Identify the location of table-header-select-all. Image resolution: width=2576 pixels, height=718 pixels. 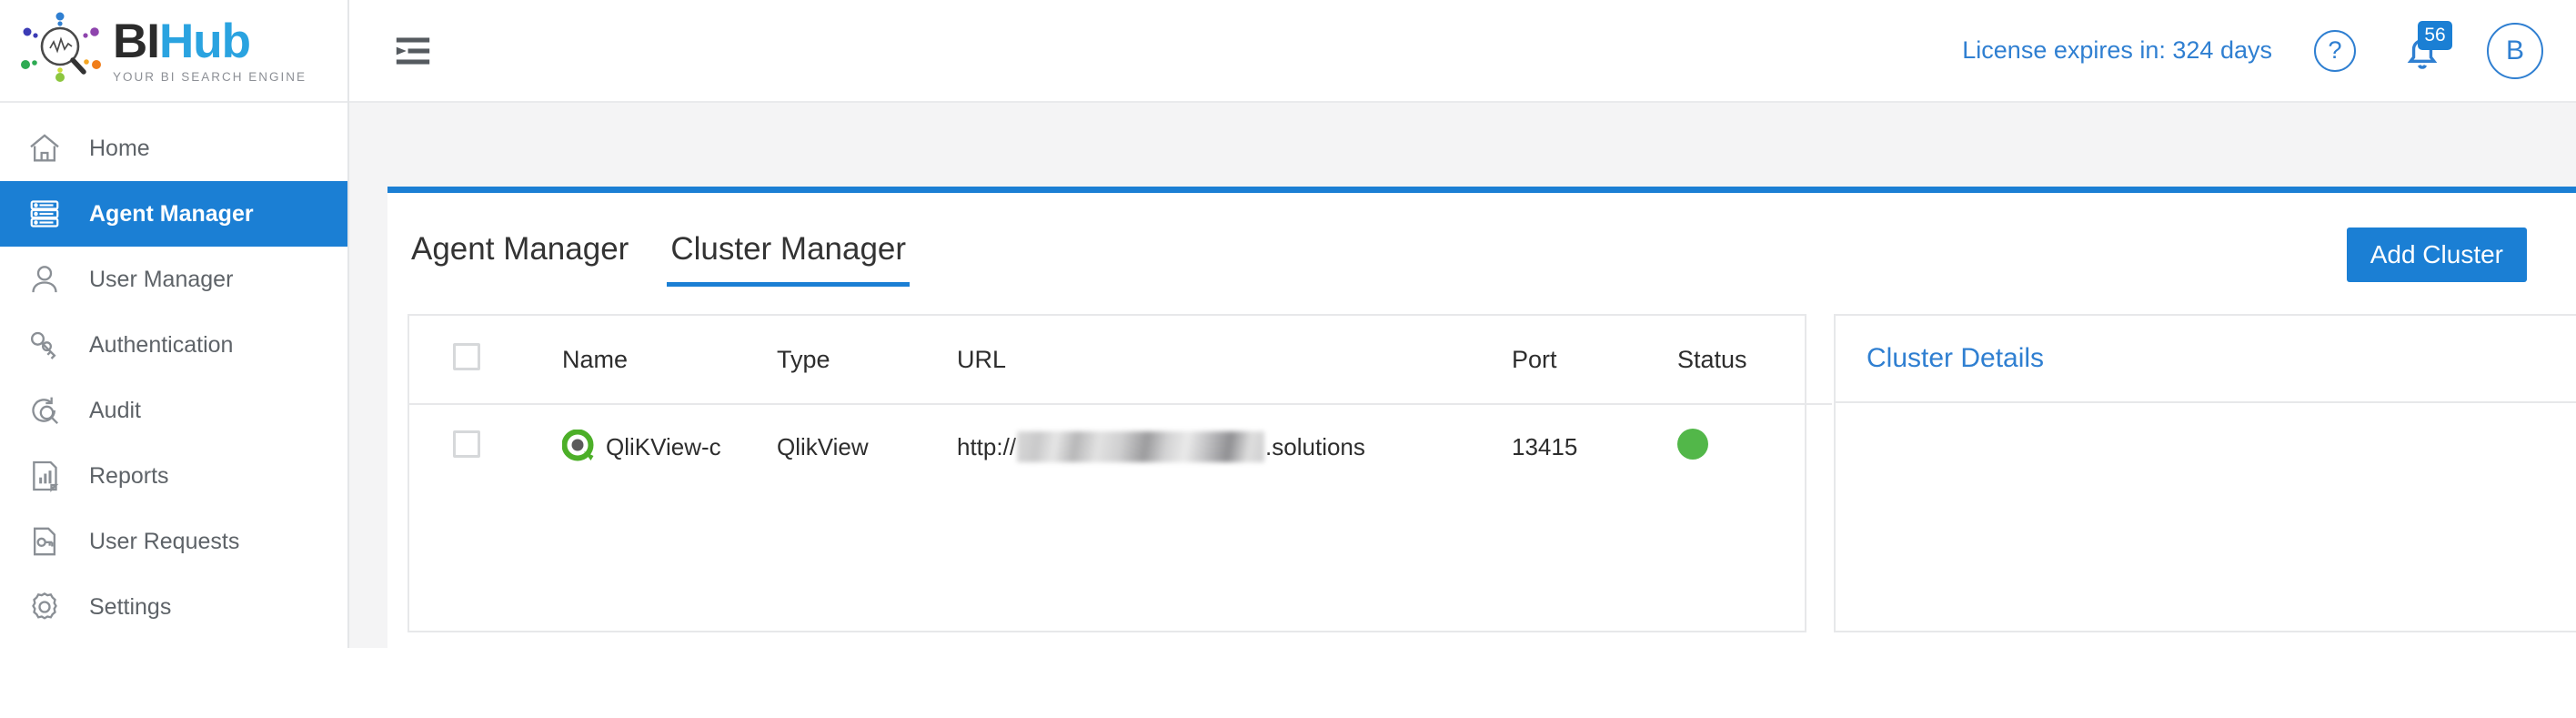
(485, 361).